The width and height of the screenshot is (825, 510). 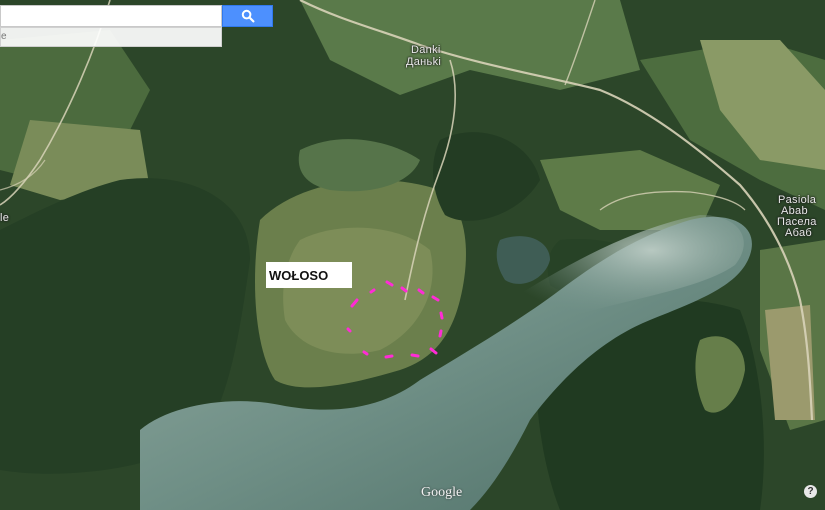 What do you see at coordinates (426, 50) in the screenshot?
I see `place-label-danki: Danki` at bounding box center [426, 50].